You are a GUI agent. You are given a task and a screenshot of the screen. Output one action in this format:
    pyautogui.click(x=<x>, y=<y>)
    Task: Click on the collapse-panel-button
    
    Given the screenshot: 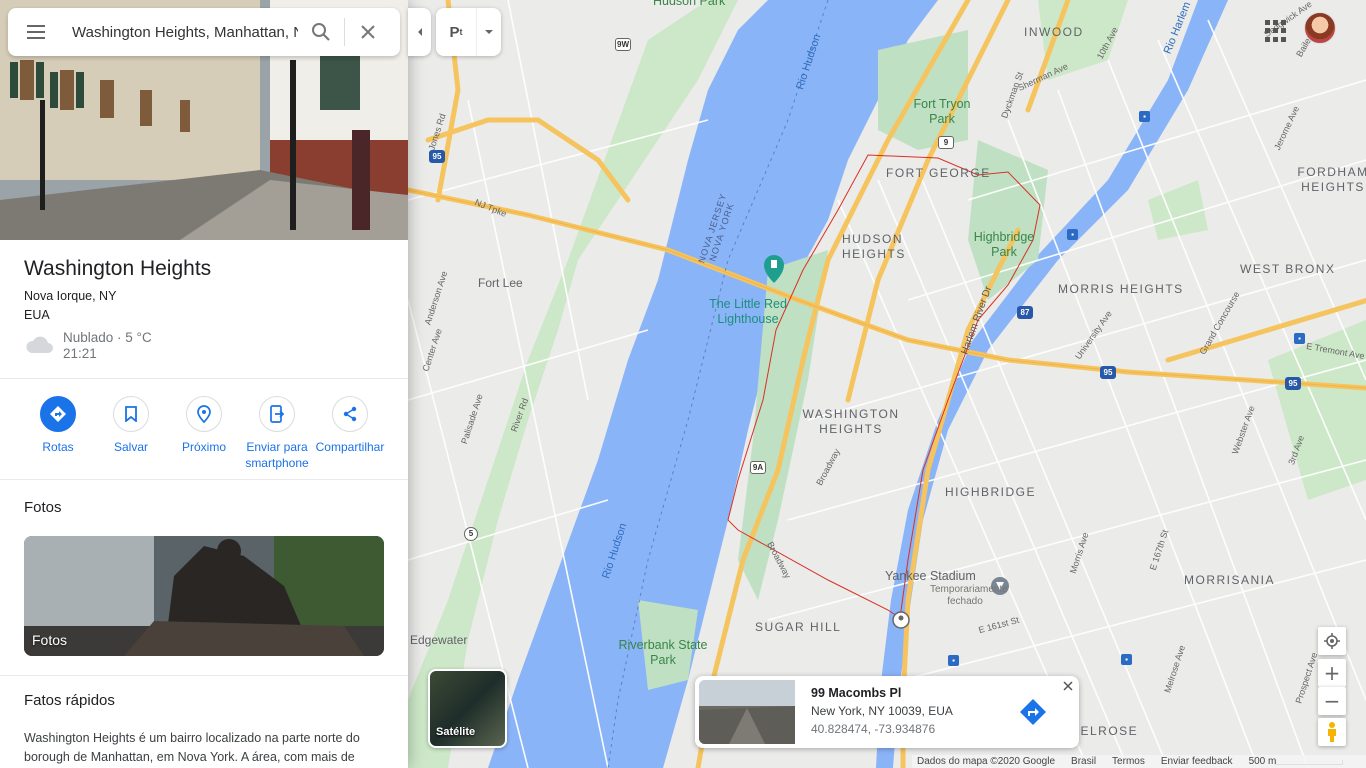 What is the action you would take?
    pyautogui.click(x=419, y=32)
    